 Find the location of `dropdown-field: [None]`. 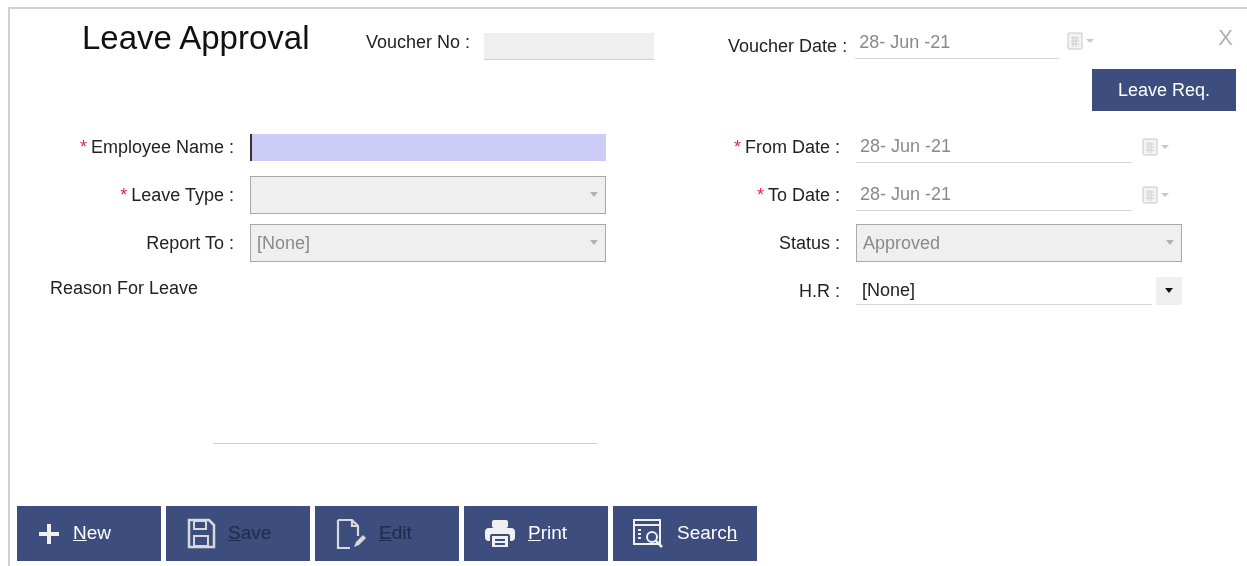

dropdown-field: [None] is located at coordinates (1004, 291).